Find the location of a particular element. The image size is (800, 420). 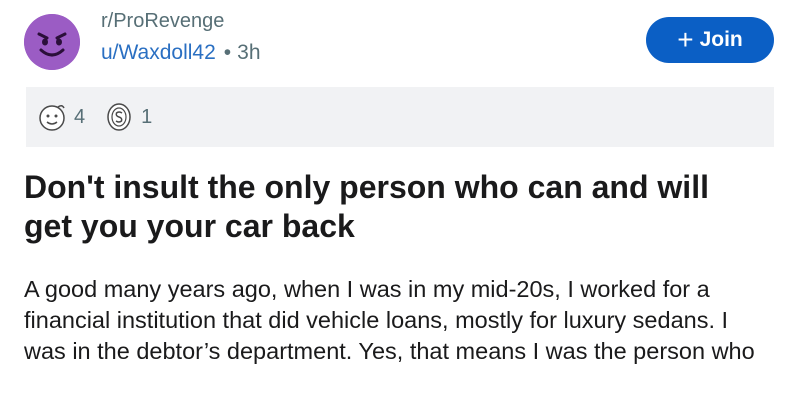

face-award-icon is located at coordinates (52, 117).